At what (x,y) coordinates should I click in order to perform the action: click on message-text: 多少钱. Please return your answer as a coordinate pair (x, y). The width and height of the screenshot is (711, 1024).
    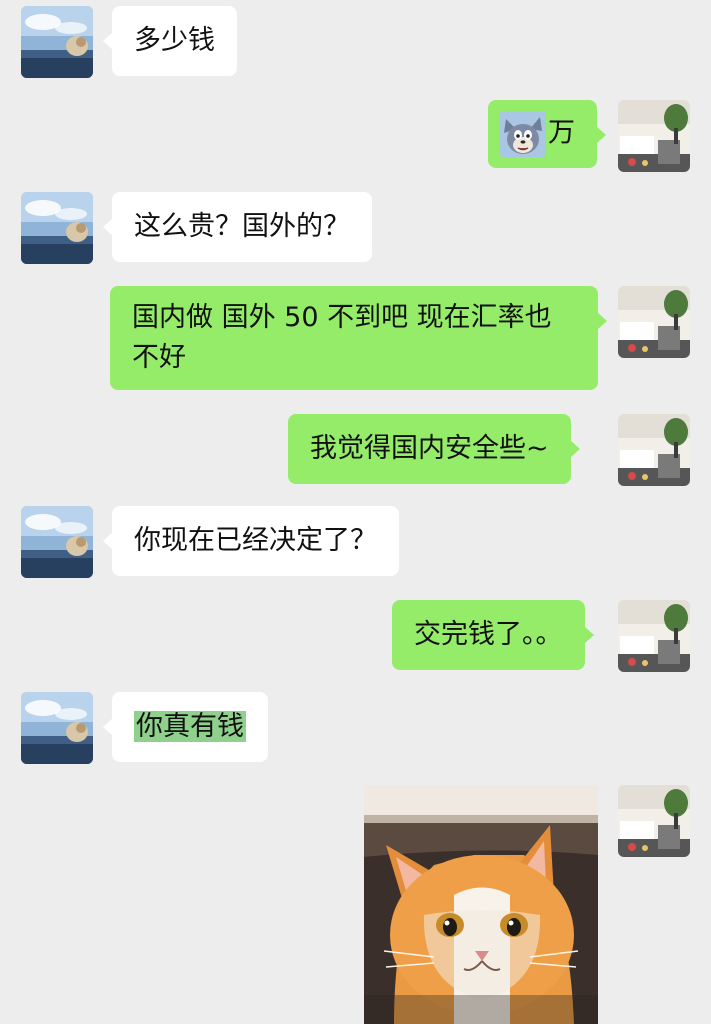
    Looking at the image, I should click on (174, 40).